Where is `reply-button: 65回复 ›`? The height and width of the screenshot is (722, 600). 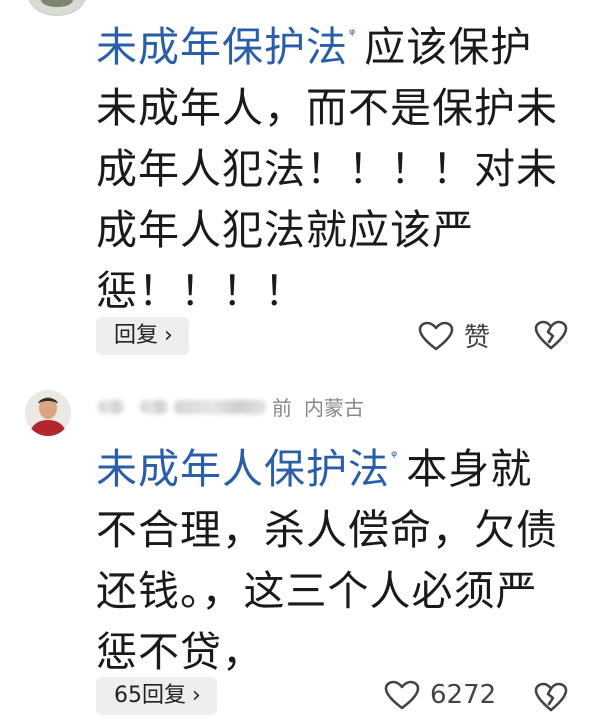 reply-button: 65回复 › is located at coordinates (156, 696).